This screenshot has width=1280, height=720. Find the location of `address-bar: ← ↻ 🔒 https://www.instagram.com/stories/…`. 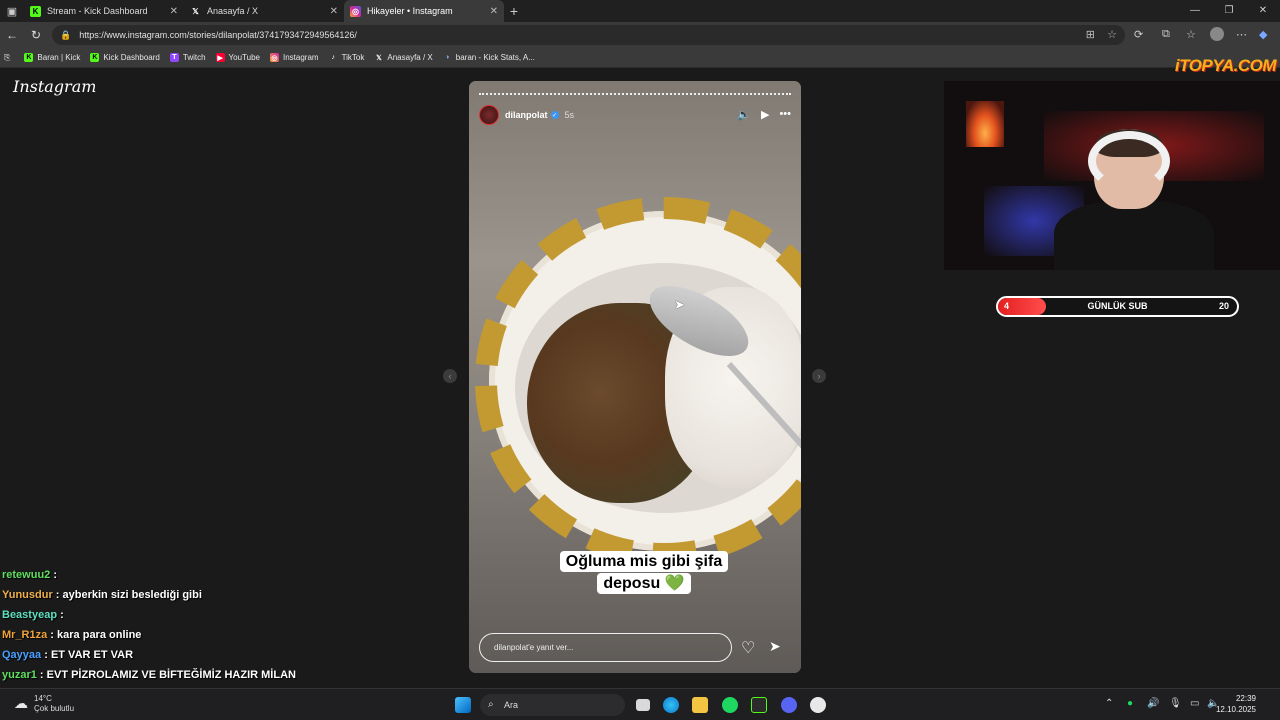

address-bar: ← ↻ 🔒 https://www.instagram.com/stories/… is located at coordinates (640, 35).